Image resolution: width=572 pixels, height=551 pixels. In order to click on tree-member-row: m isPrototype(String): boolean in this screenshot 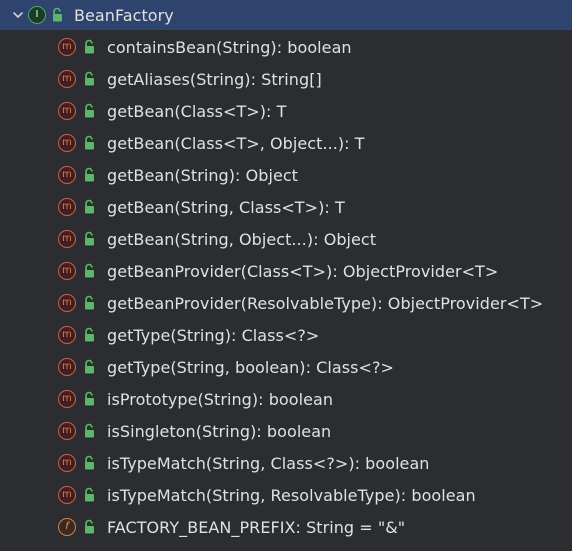, I will do `click(286, 399)`.